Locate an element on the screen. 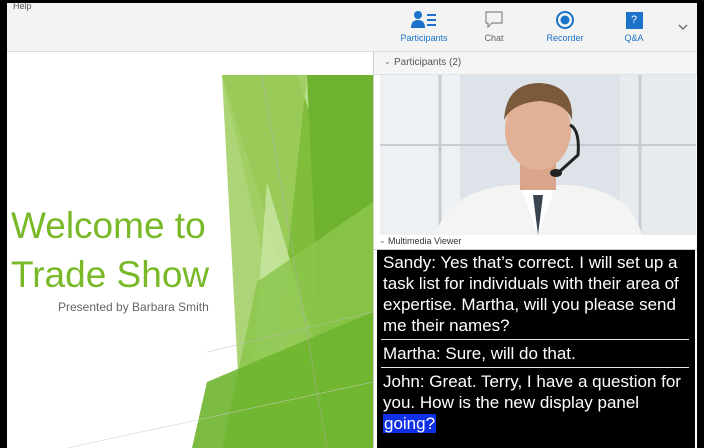  record-icon is located at coordinates (565, 20).